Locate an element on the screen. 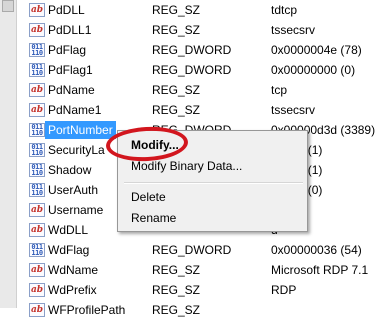 The height and width of the screenshot is (320, 379). registry-value-row: 011 110 PdFlag1 REG_DWORD 0x00000000 (0) is located at coordinates (201, 70).